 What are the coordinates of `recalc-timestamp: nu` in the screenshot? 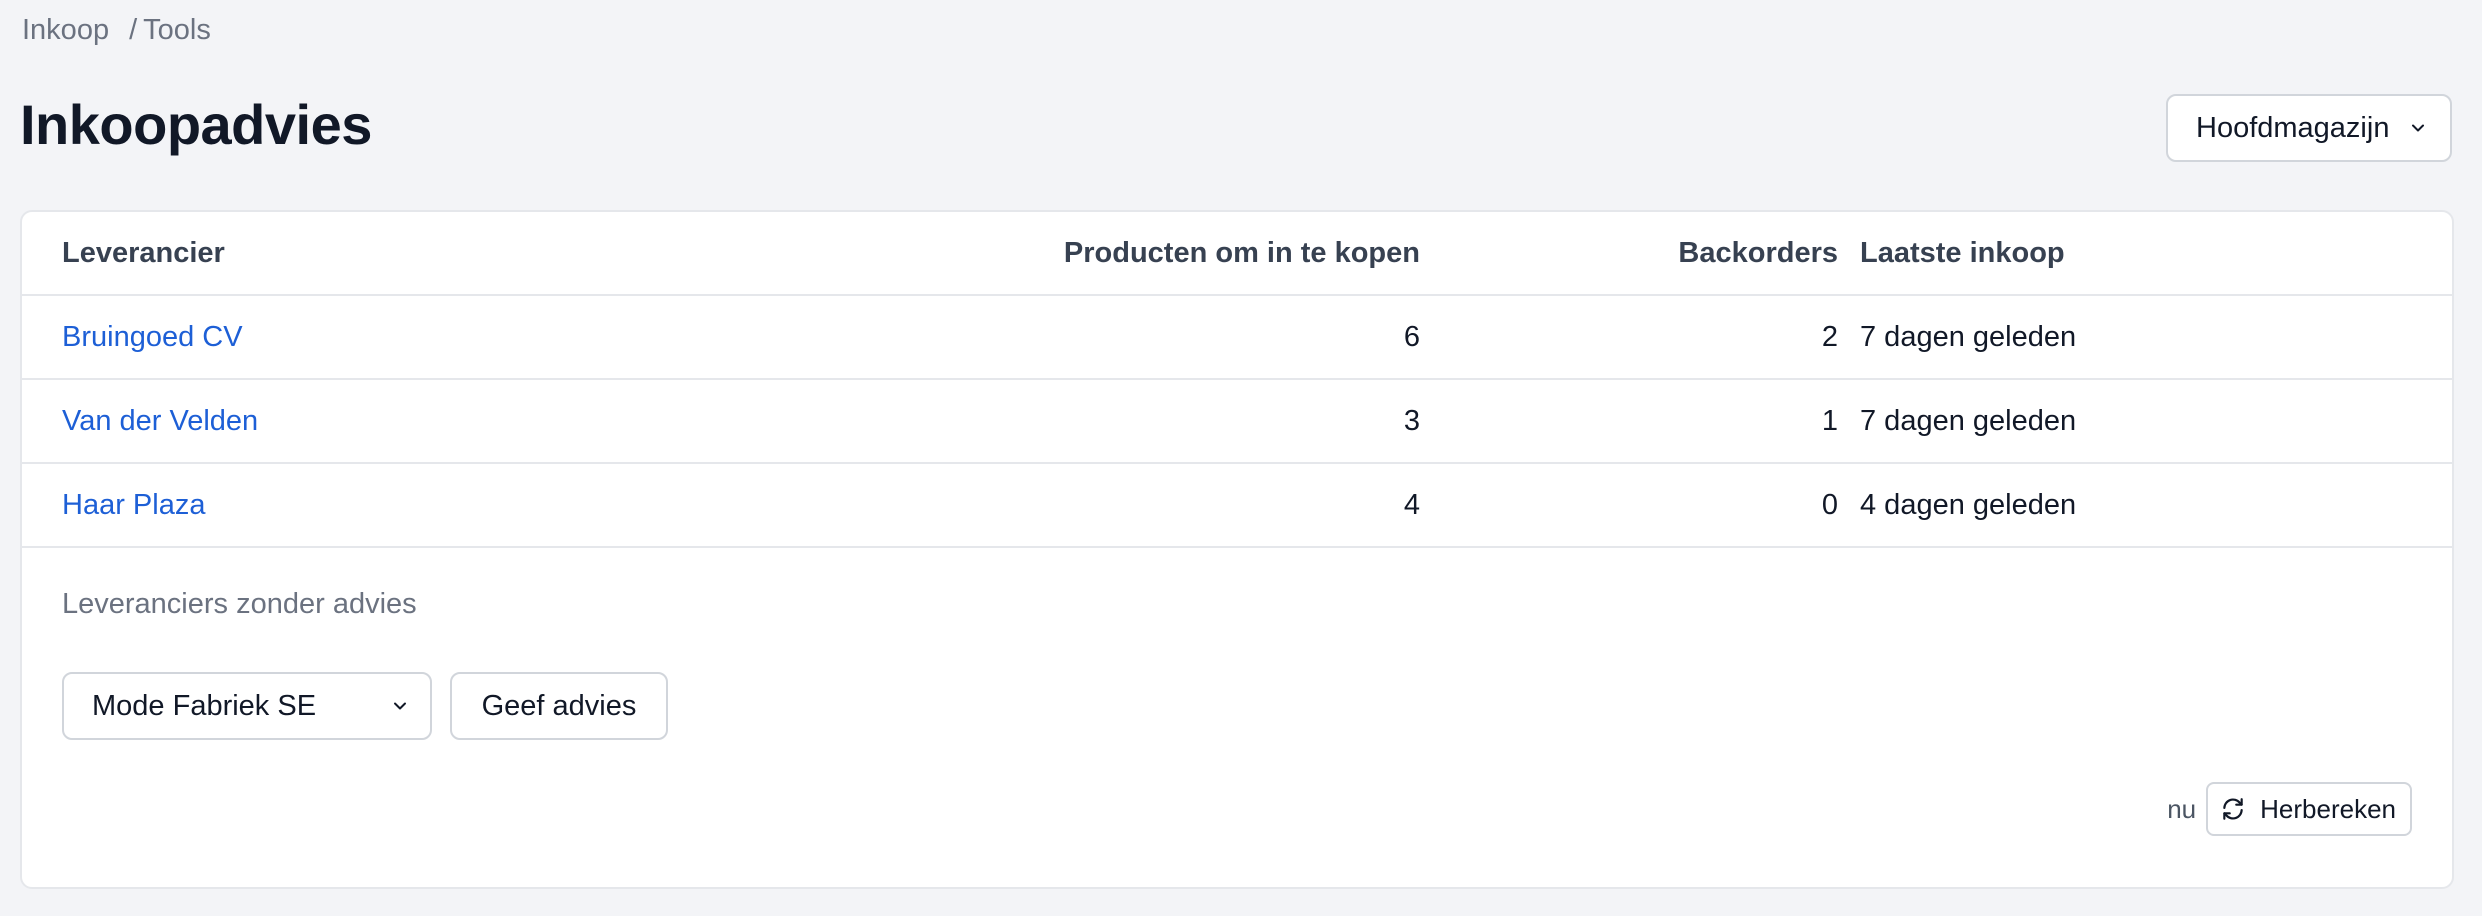 It's located at (2182, 808).